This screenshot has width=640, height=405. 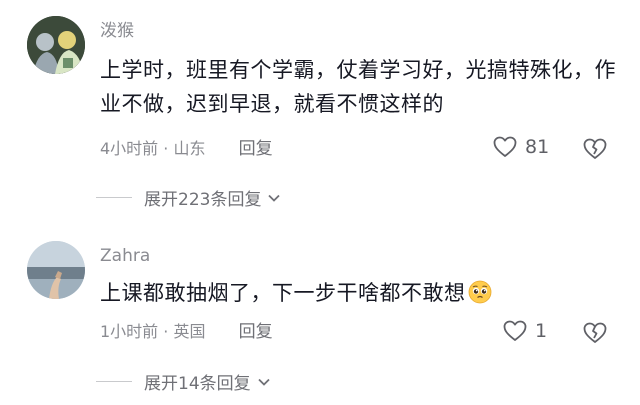 I want to click on like-count: 81, so click(x=537, y=147).